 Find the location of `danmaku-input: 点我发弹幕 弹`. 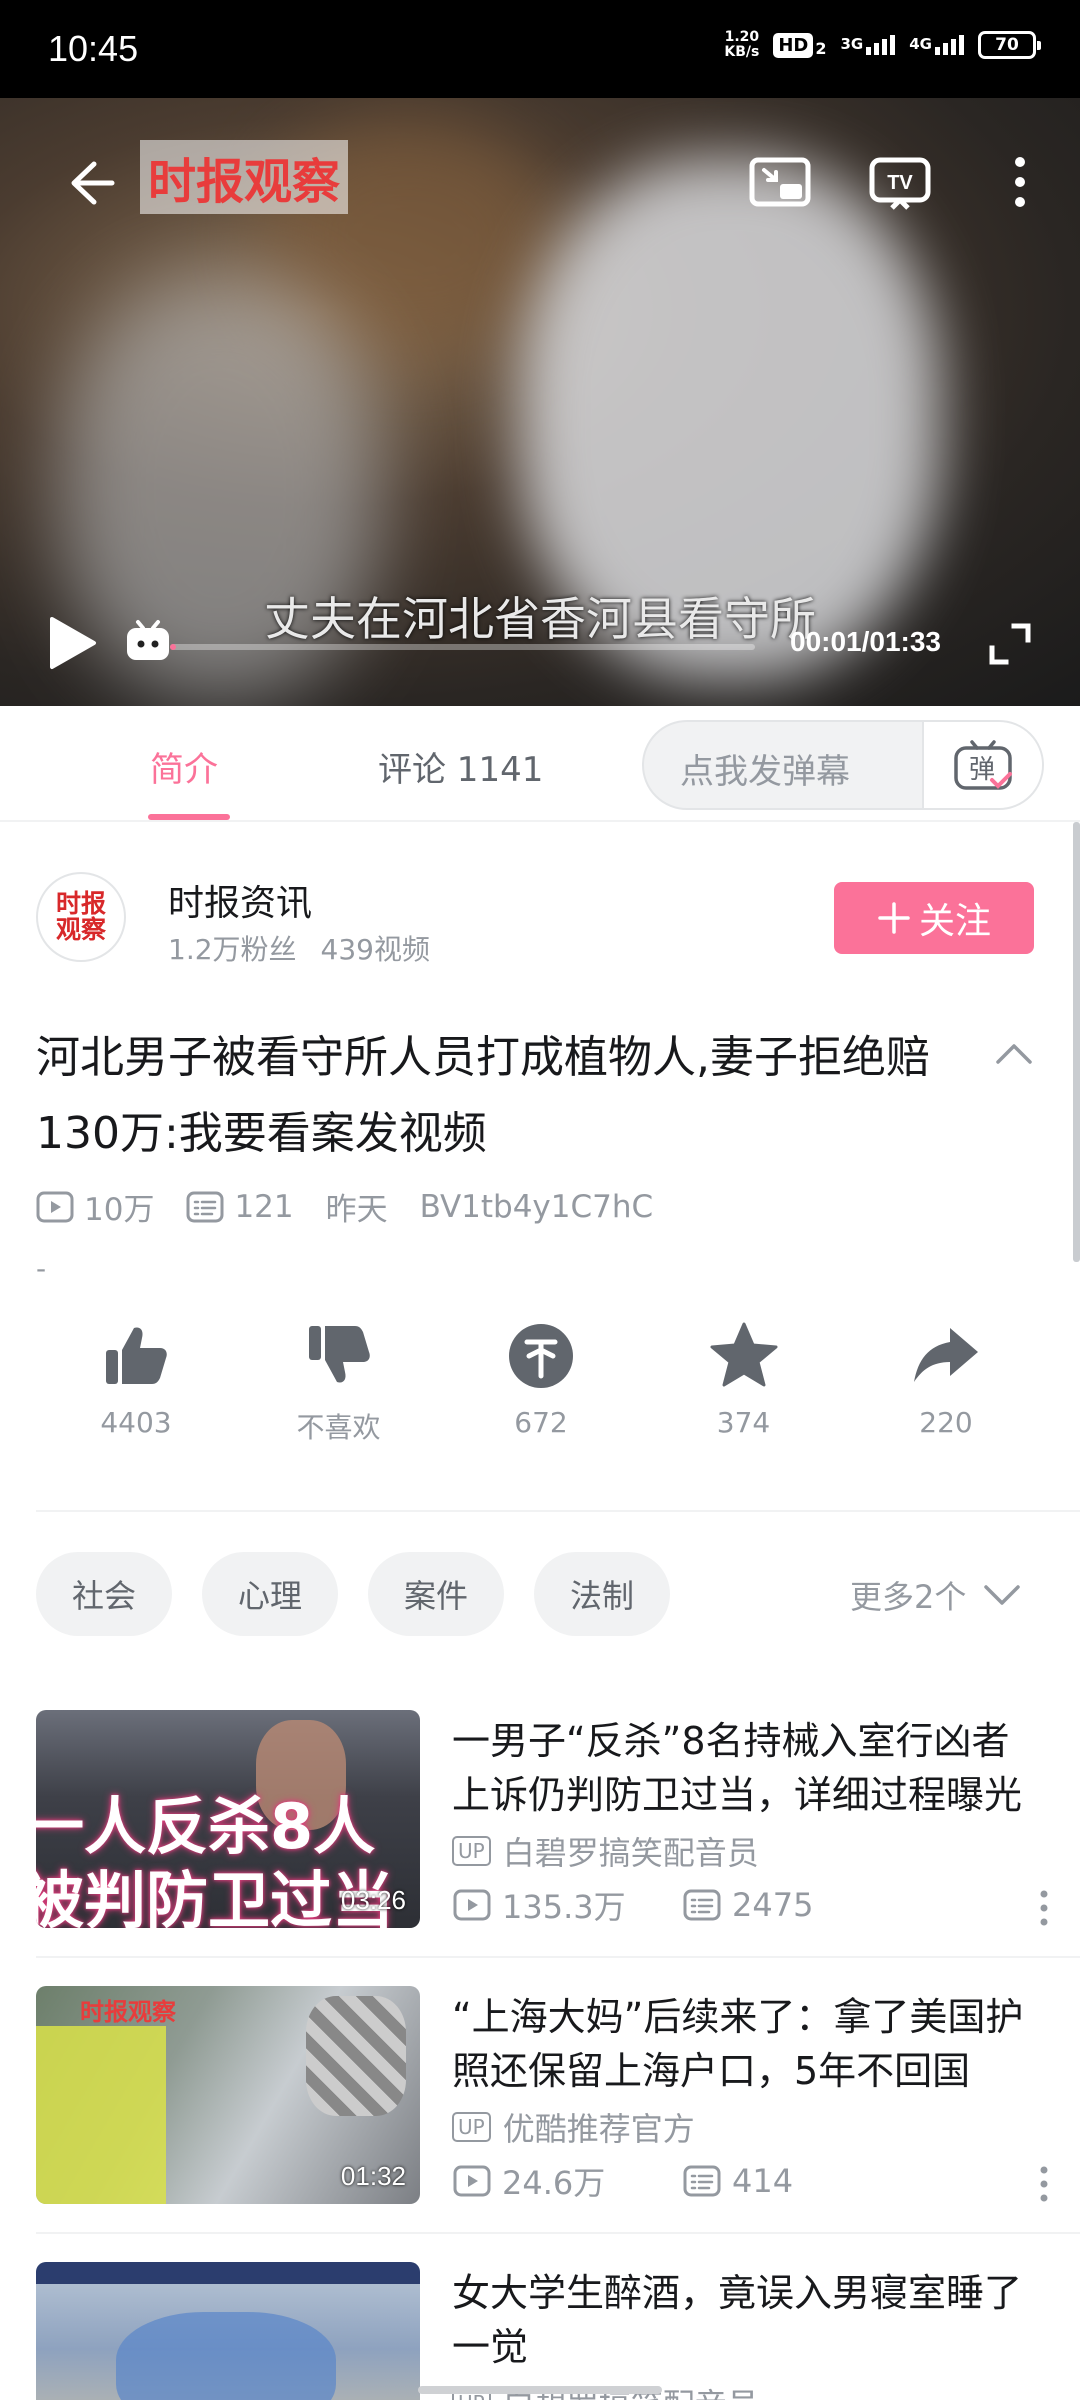

danmaku-input: 点我发弹幕 弹 is located at coordinates (843, 765).